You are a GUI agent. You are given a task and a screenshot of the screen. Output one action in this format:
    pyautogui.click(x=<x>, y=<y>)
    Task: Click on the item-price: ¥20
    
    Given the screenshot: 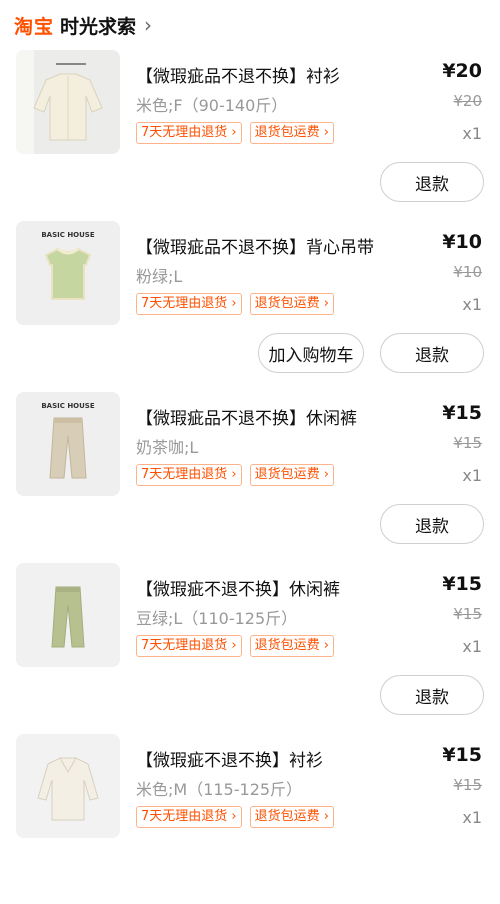 What is the action you would take?
    pyautogui.click(x=462, y=71)
    